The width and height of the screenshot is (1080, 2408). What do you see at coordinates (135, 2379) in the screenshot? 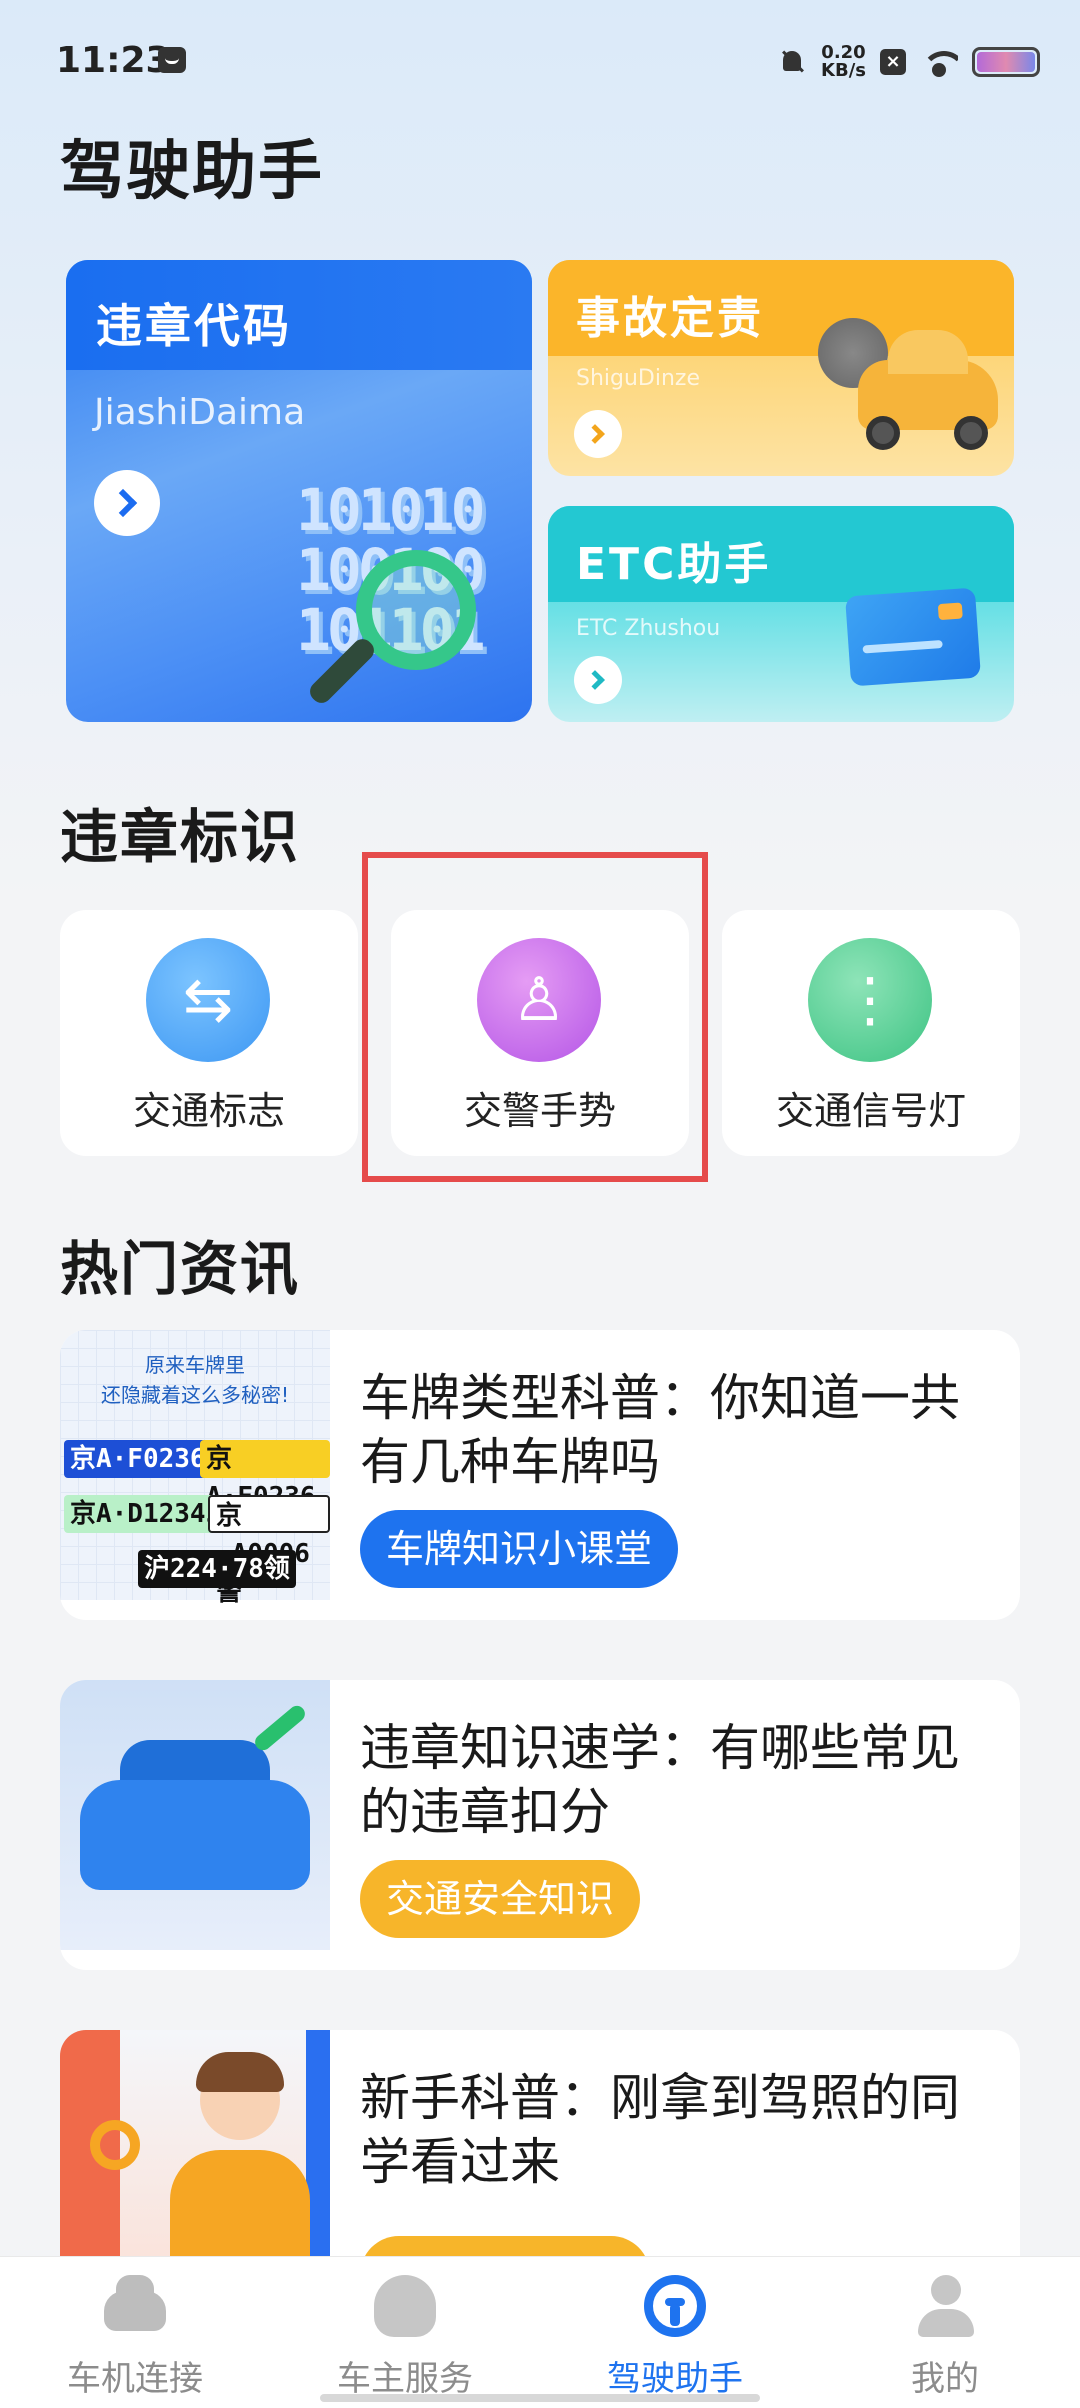
I see `nav-label: 车机连接` at bounding box center [135, 2379].